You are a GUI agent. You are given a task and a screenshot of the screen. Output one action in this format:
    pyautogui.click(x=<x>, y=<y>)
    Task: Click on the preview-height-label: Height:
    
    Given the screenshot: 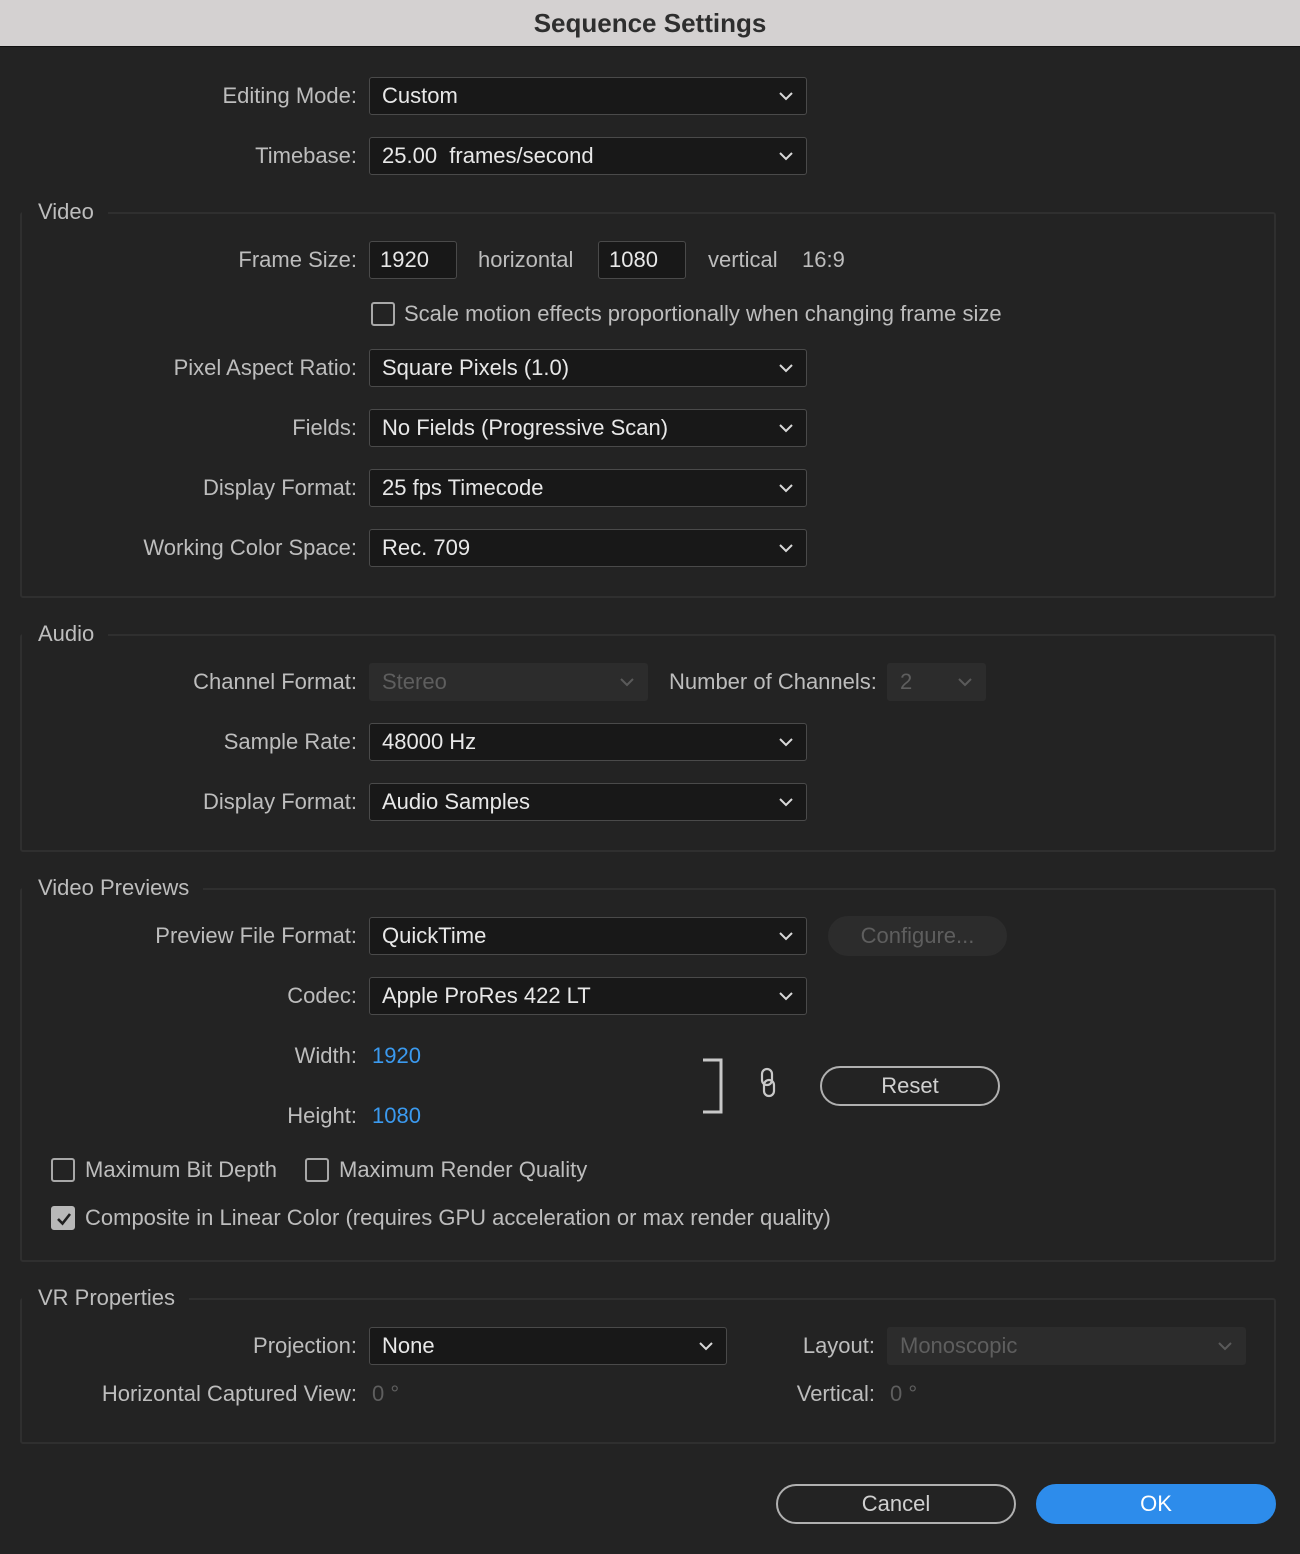 What is the action you would take?
    pyautogui.click(x=322, y=1115)
    